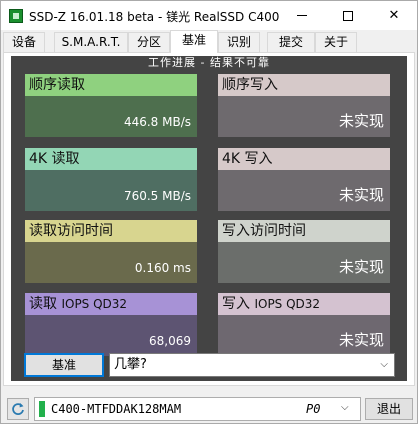 The image size is (418, 424). What do you see at coordinates (24, 42) in the screenshot?
I see `tab-device: 设备` at bounding box center [24, 42].